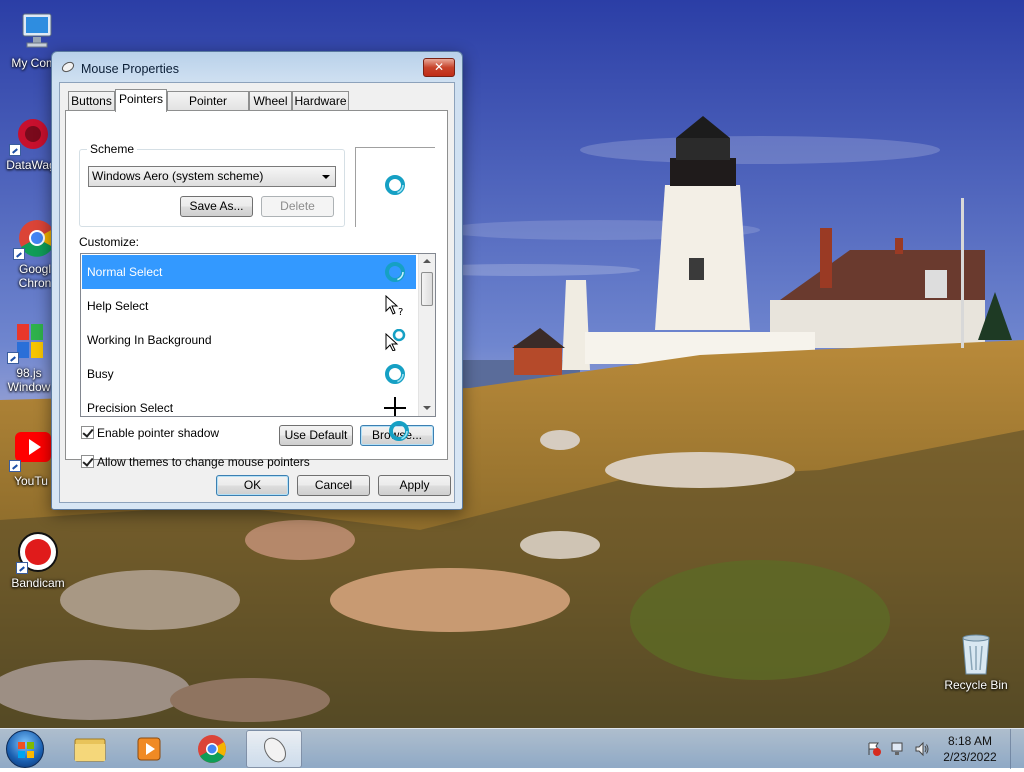  Describe the element at coordinates (31, 450) in the screenshot. I see `youtube-icon` at that location.